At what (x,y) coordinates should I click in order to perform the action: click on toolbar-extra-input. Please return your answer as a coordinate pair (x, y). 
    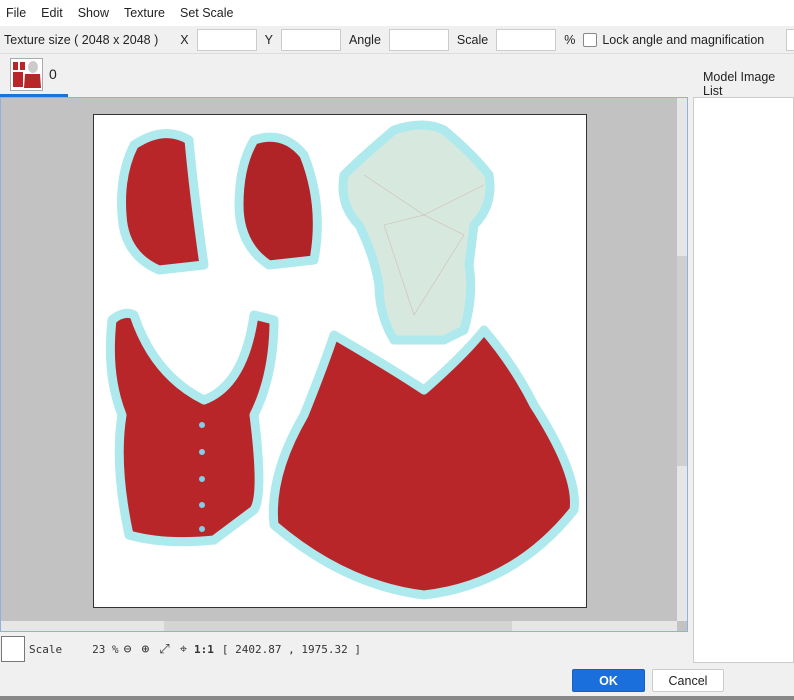
    Looking at the image, I should click on (790, 40).